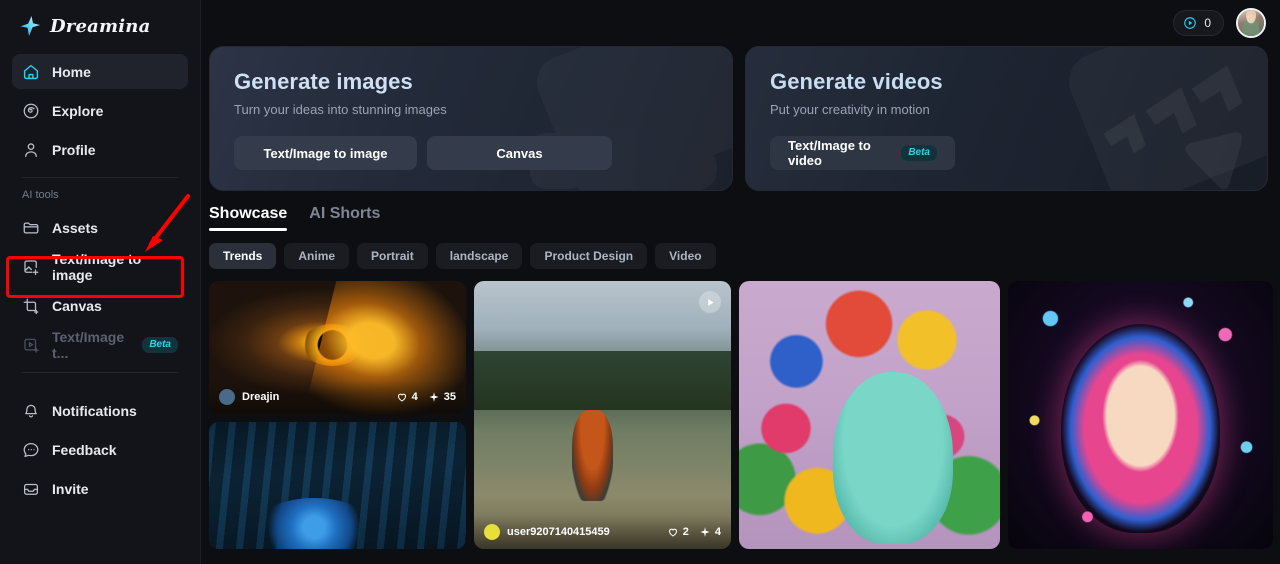  Describe the element at coordinates (31, 150) in the screenshot. I see `person-icon` at that location.